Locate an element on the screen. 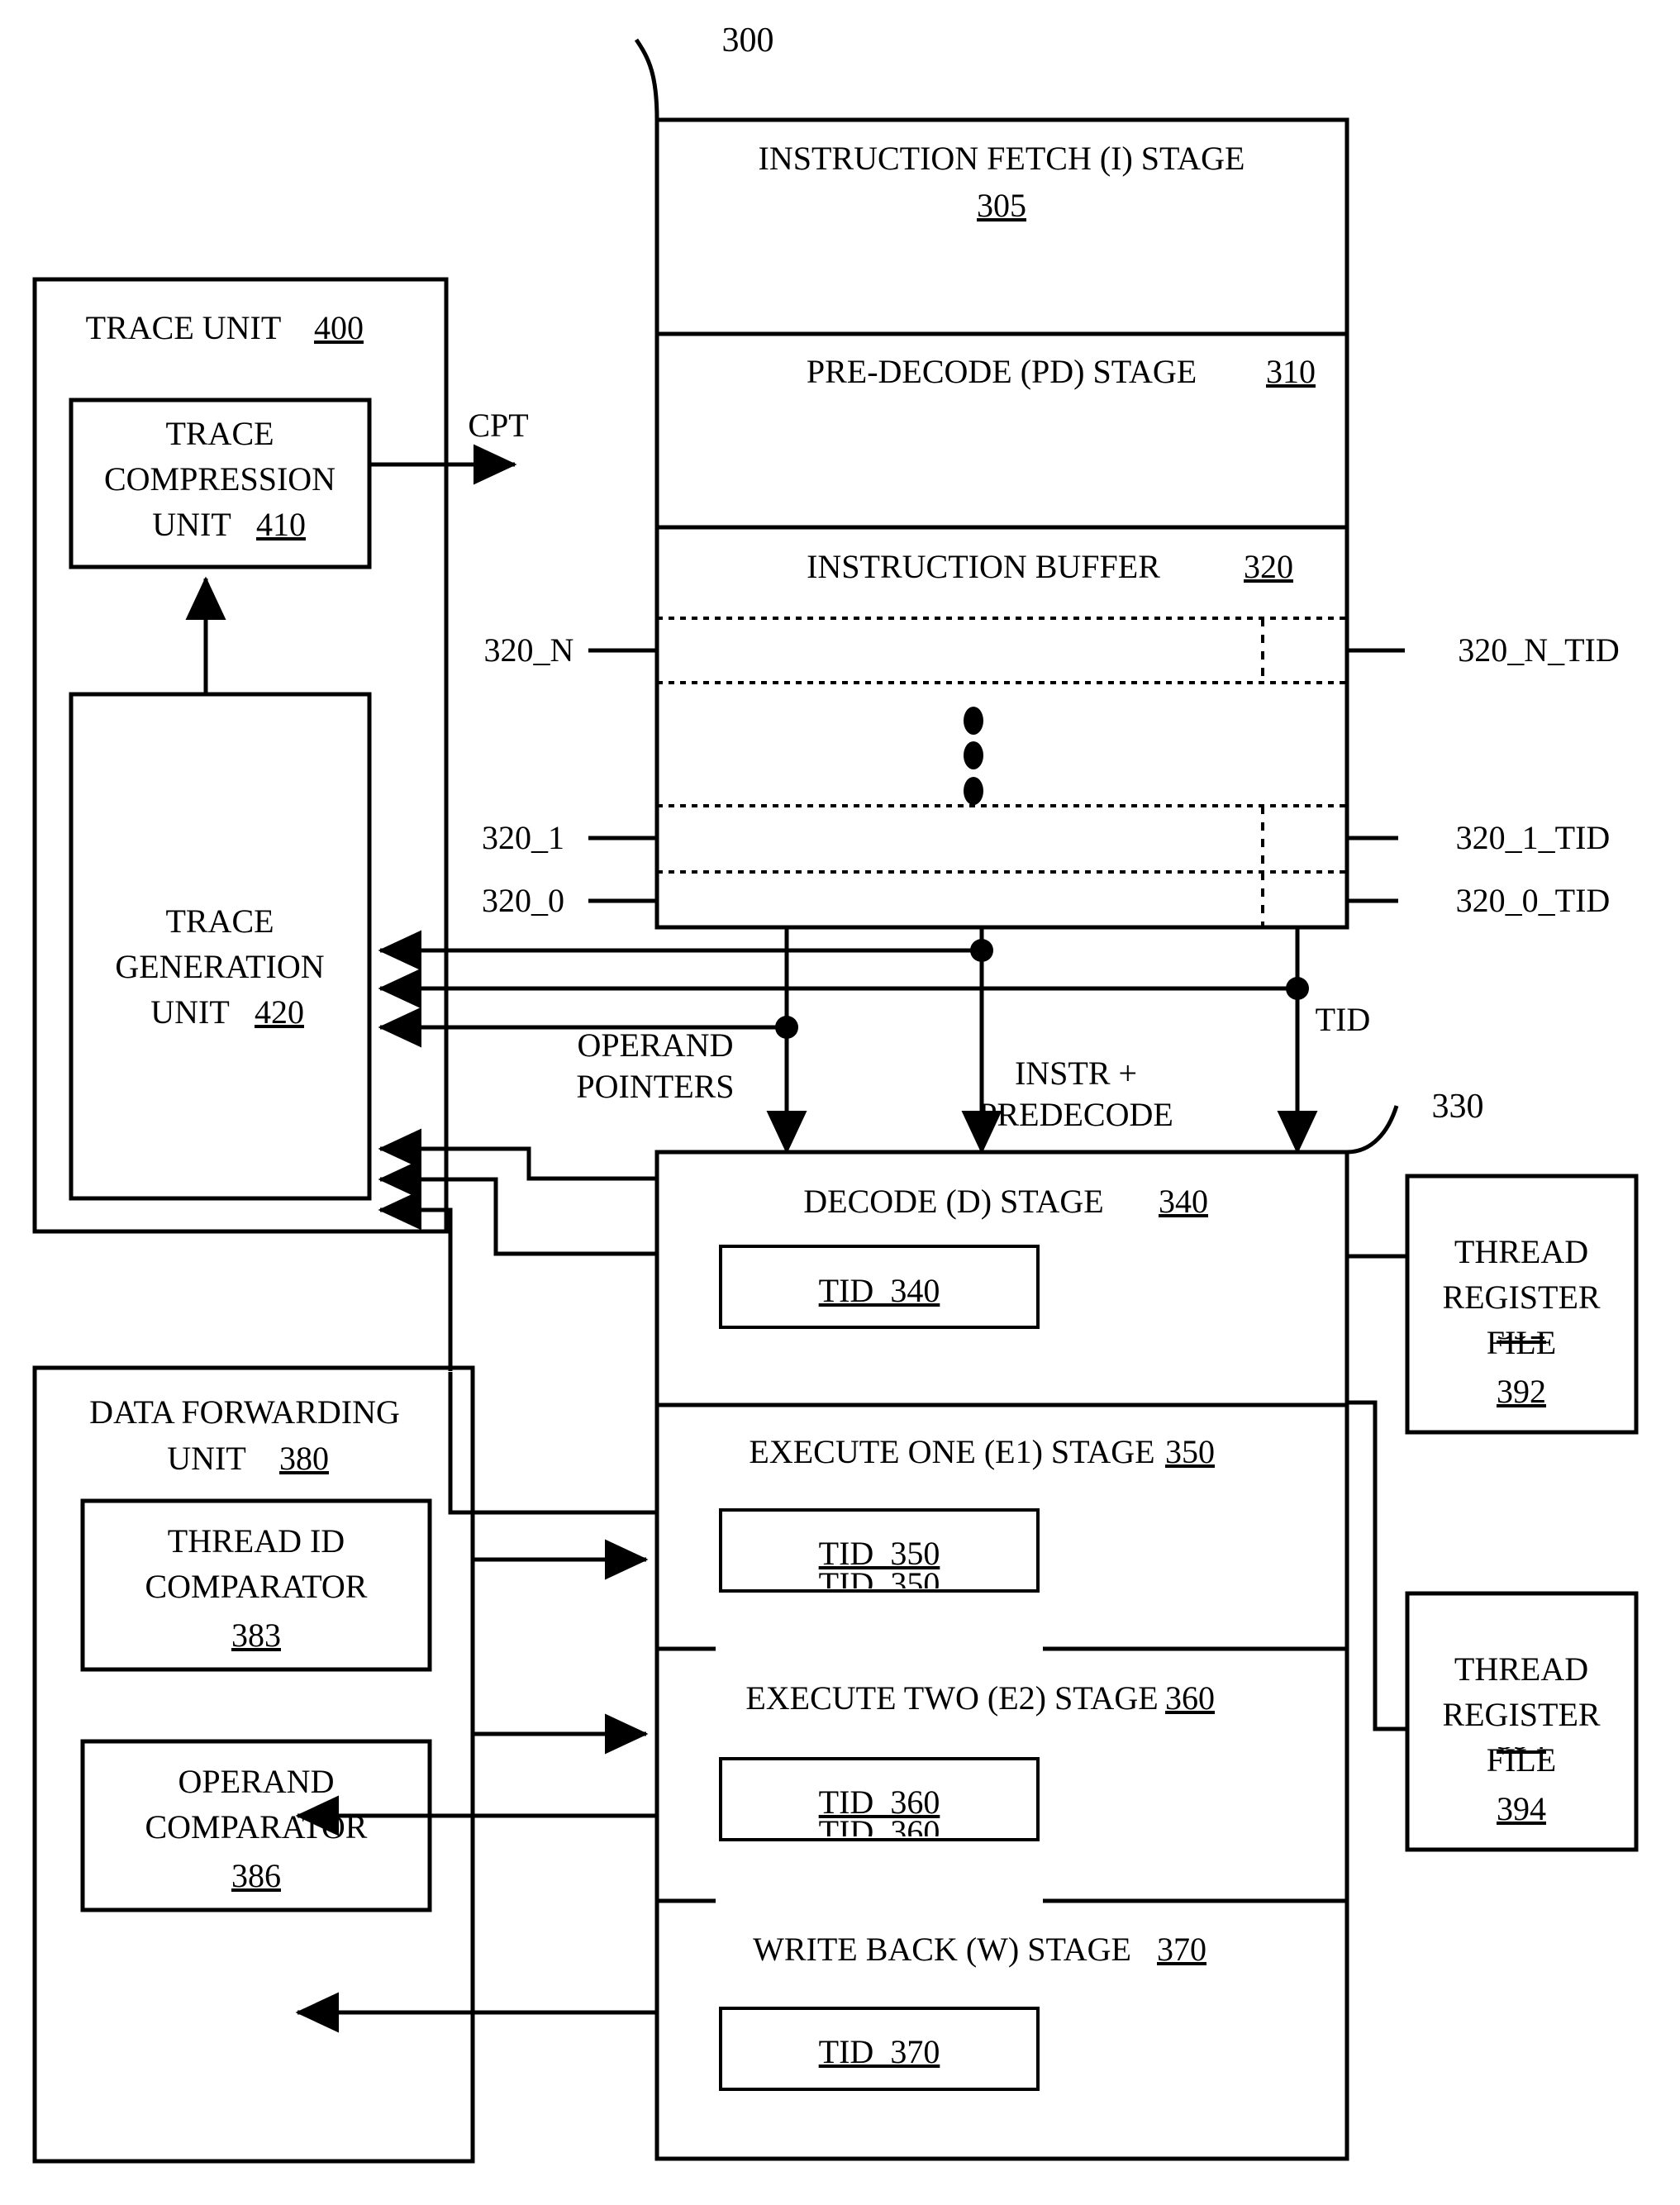 The width and height of the screenshot is (1680, 2205). instruction-buffer-entries is located at coordinates (1002, 772).